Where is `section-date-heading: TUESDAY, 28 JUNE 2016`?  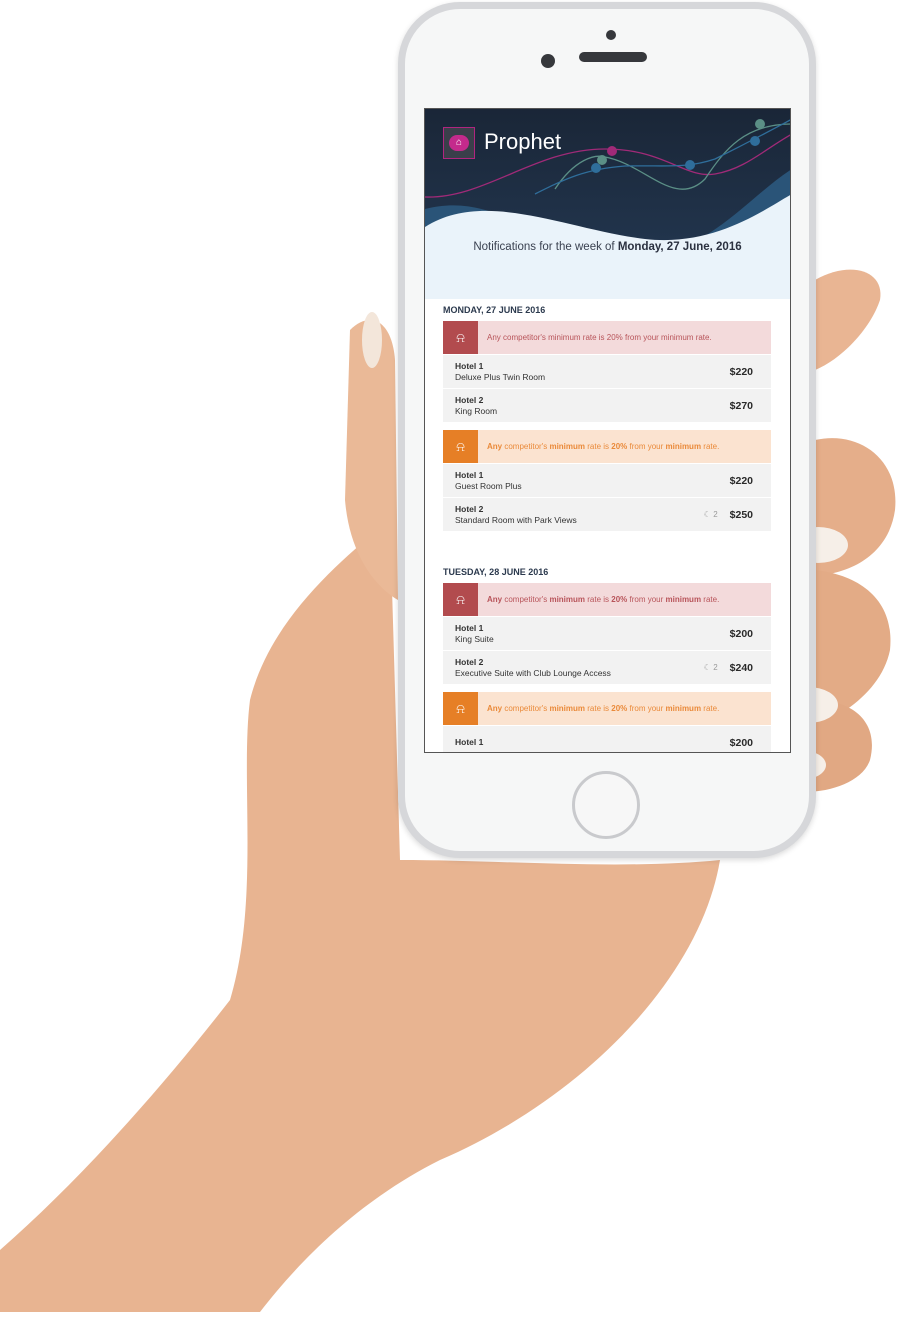 section-date-heading: TUESDAY, 28 JUNE 2016 is located at coordinates (496, 572).